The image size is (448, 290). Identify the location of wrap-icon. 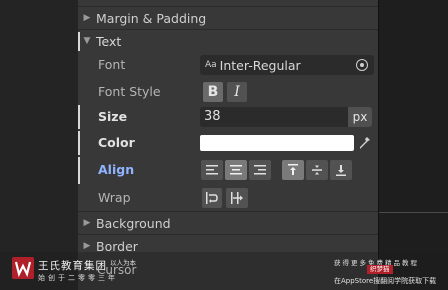
(212, 198).